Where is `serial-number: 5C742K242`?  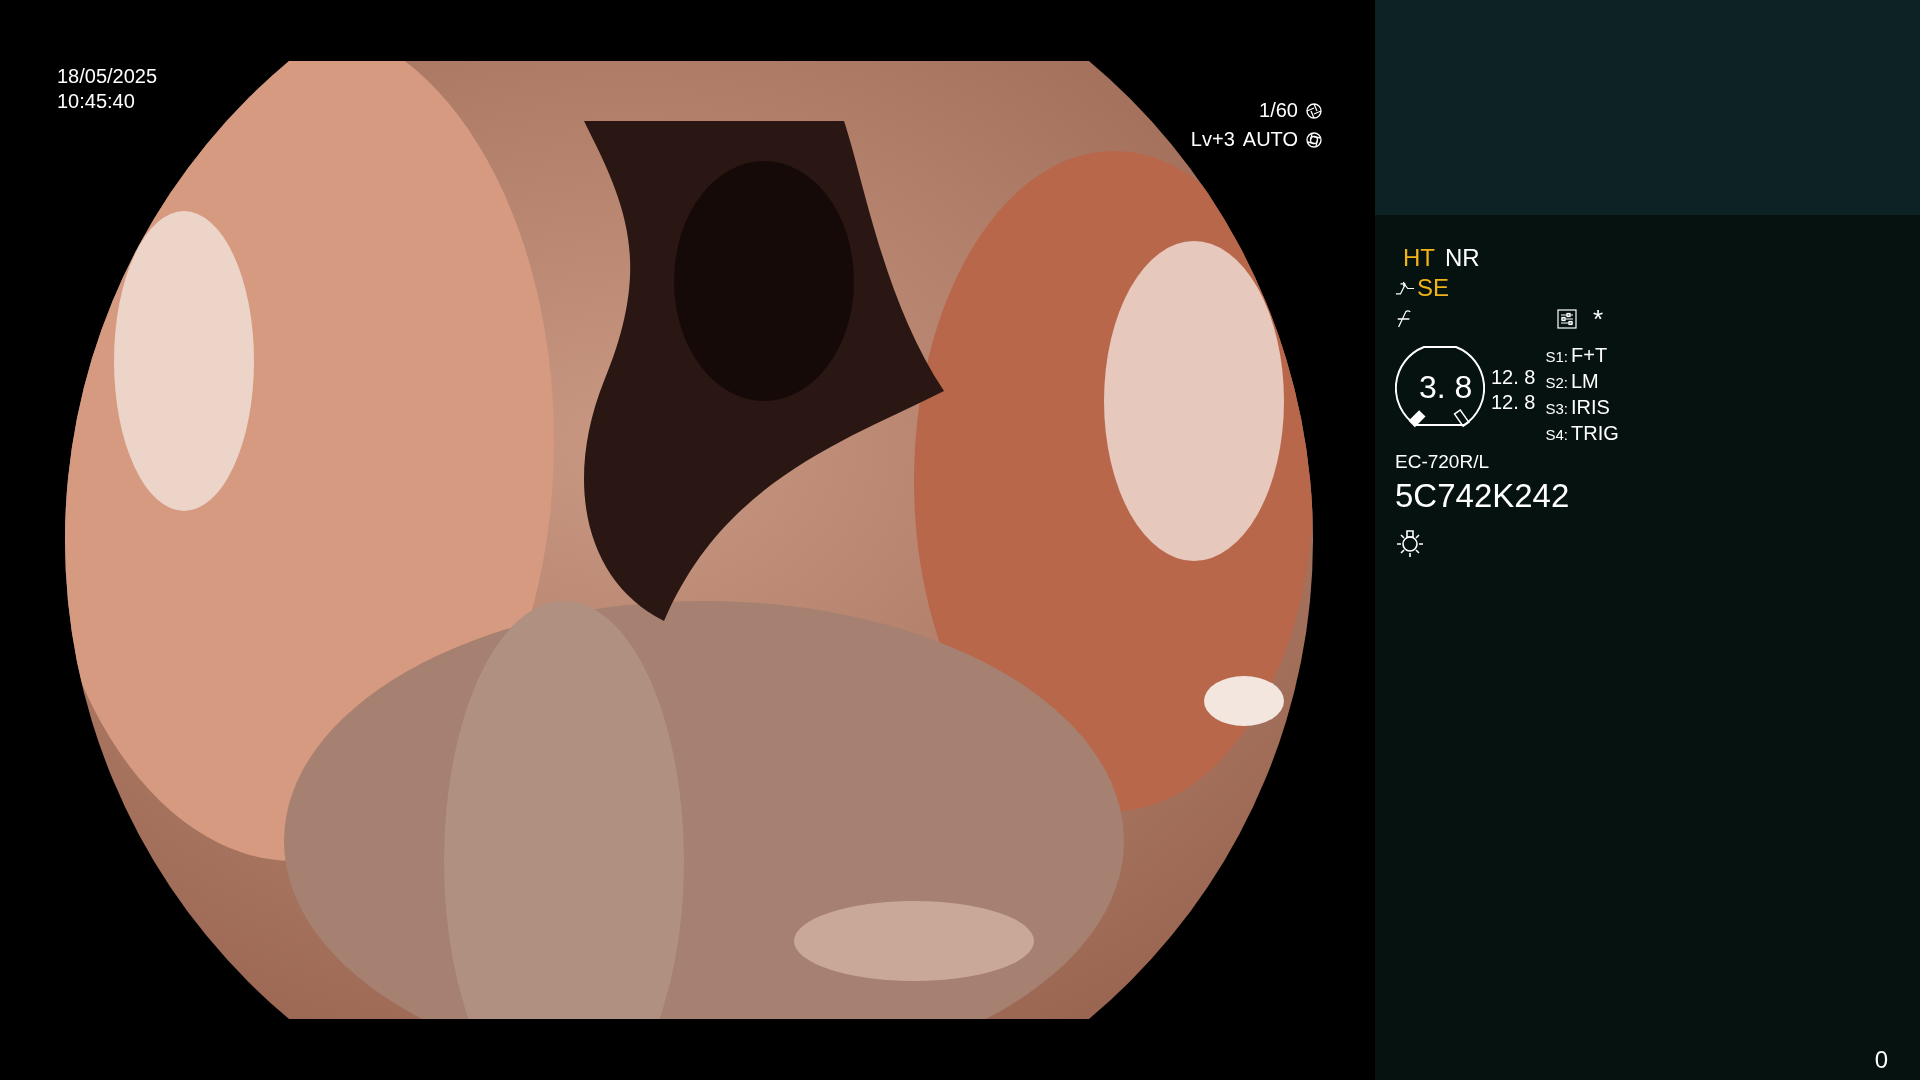 serial-number: 5C742K242 is located at coordinates (1483, 496).